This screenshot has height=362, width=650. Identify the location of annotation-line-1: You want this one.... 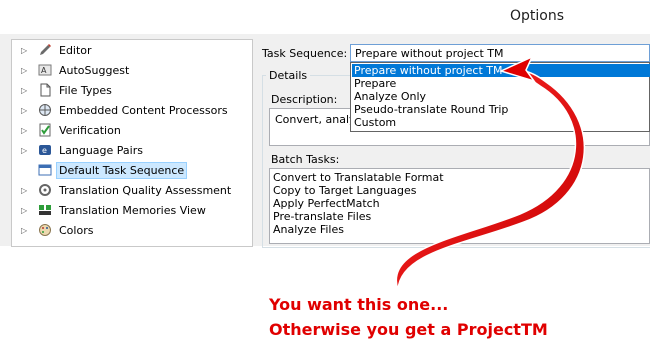
(359, 304).